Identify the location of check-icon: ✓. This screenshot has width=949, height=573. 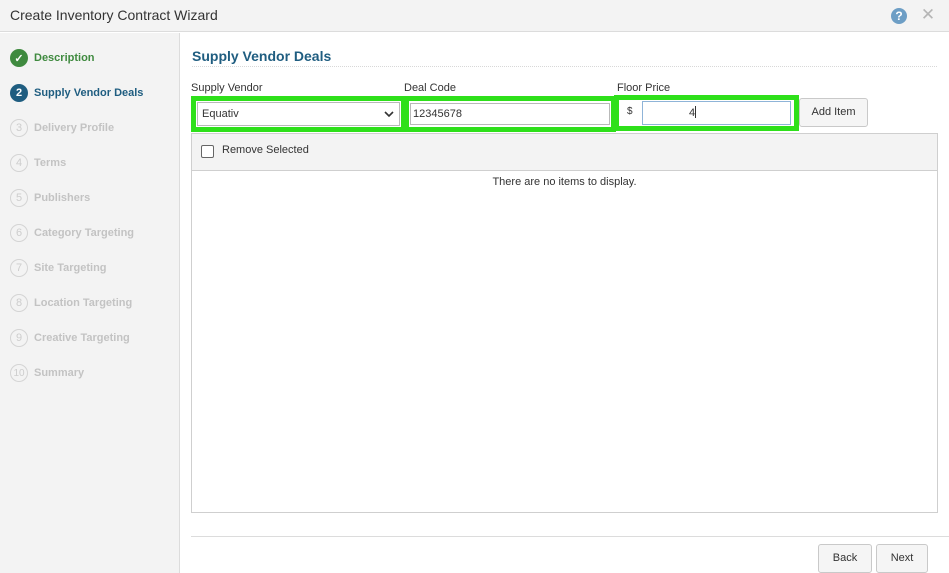
(19, 58).